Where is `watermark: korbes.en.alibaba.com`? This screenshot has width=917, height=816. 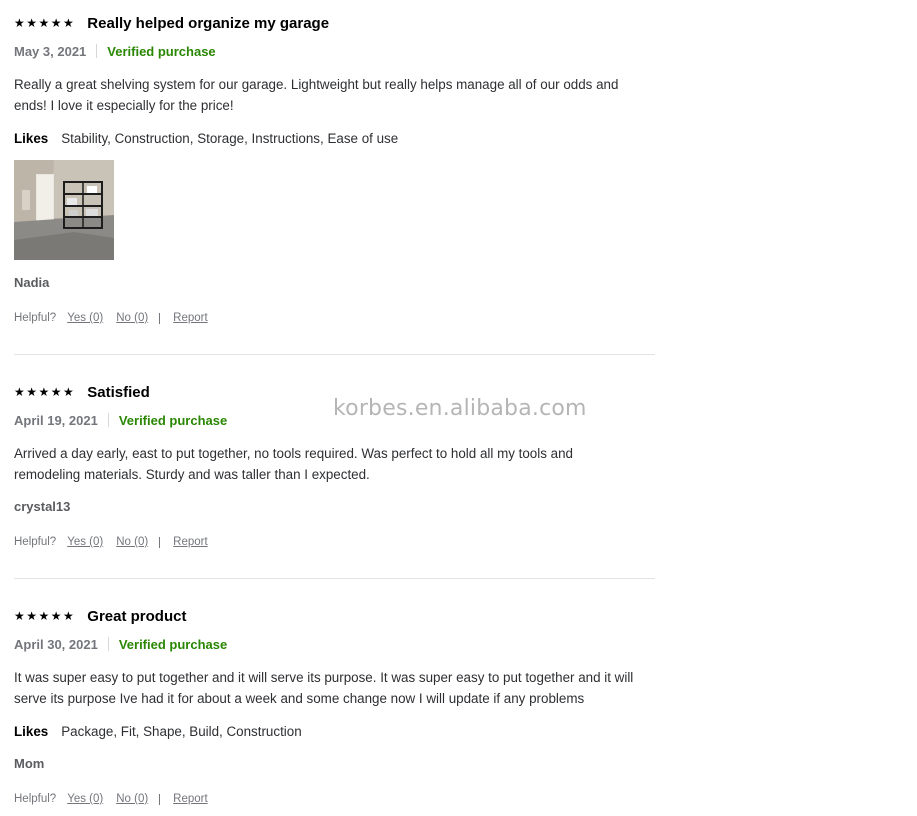 watermark: korbes.en.alibaba.com is located at coordinates (460, 408).